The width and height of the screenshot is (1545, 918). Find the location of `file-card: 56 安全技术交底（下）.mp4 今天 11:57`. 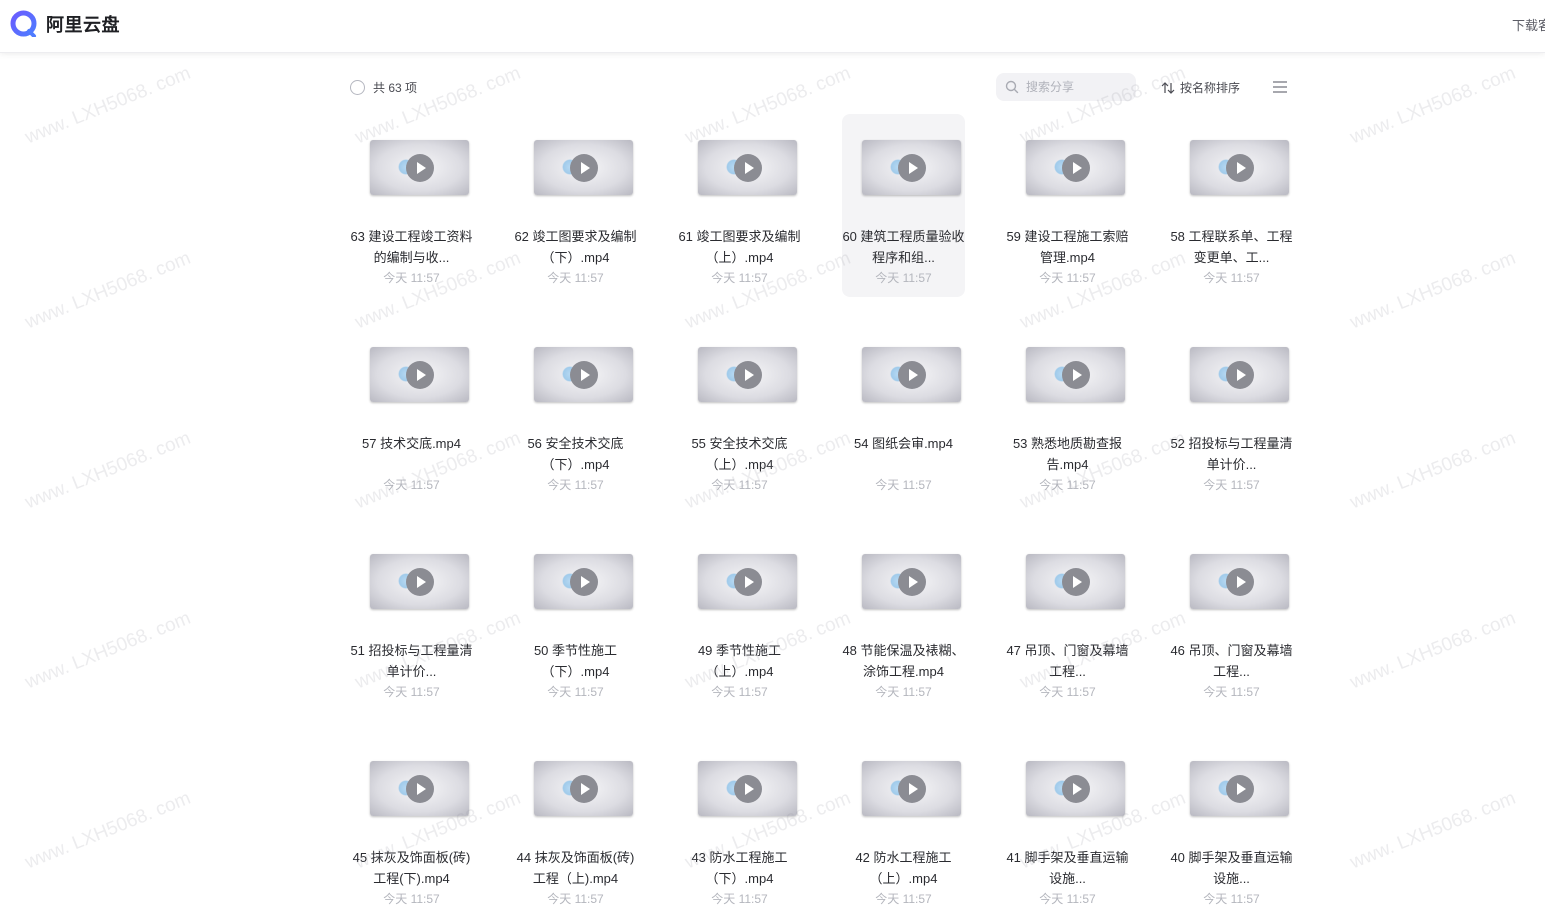

file-card: 56 安全技术交底（下）.mp4 今天 11:57 is located at coordinates (575, 412).